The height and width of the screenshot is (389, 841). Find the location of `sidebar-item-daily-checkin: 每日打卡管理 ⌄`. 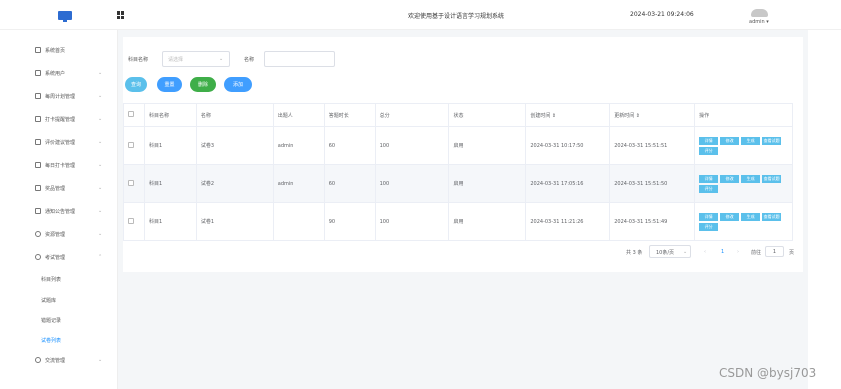

sidebar-item-daily-checkin: 每日打卡管理 ⌄ is located at coordinates (59, 165).